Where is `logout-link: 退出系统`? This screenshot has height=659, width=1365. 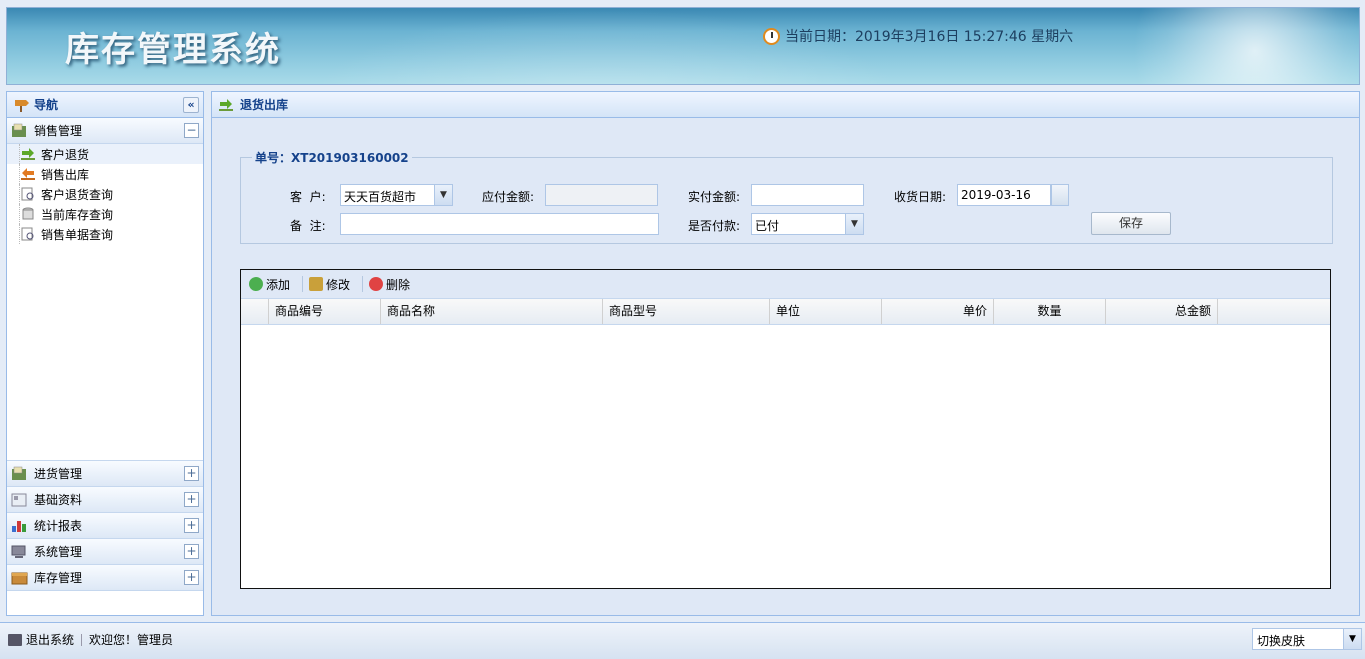
logout-link: 退出系统 is located at coordinates (50, 639).